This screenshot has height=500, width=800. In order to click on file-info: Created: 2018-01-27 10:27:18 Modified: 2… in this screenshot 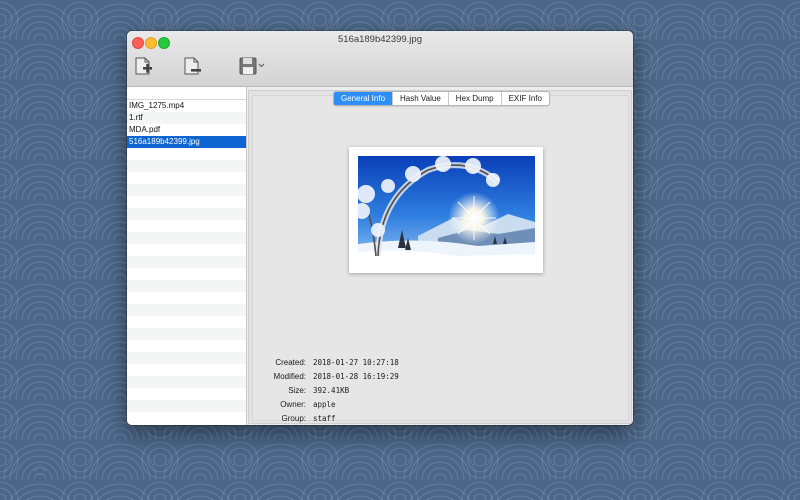, I will do `click(440, 390)`.